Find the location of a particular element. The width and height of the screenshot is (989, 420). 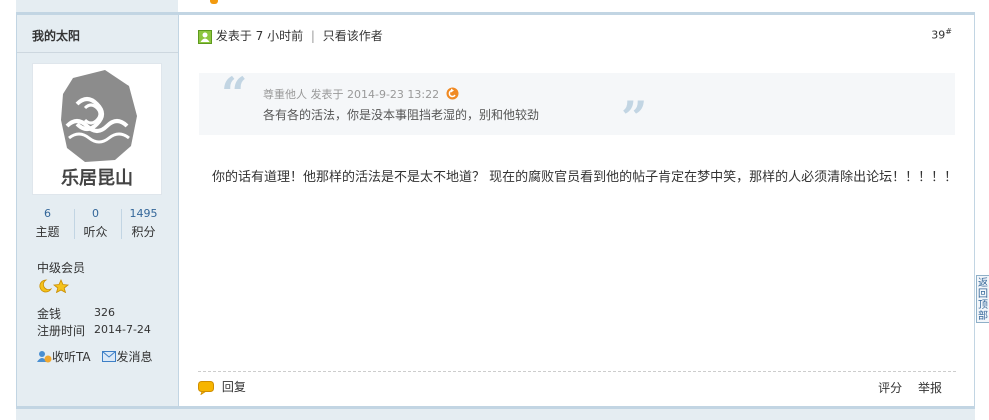

quote-meta: 尊重他人 发表于 2014-9-23 13:22 is located at coordinates (361, 94).